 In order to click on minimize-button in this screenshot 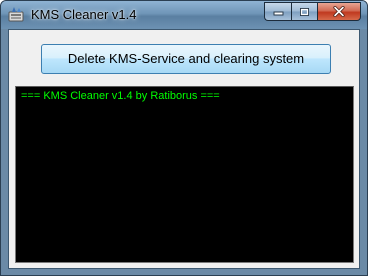, I will do `click(277, 11)`.